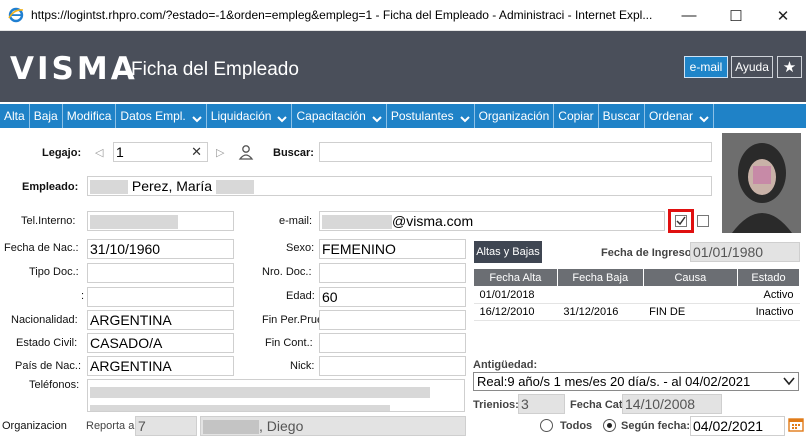  Describe the element at coordinates (302, 366) in the screenshot. I see `nick-label: Nick:` at that location.